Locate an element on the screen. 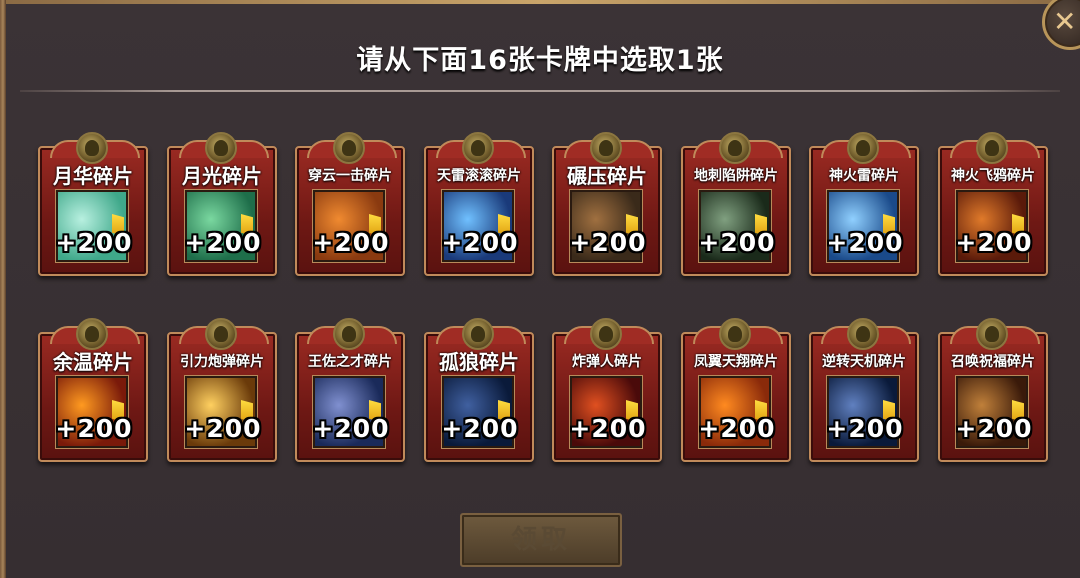 This screenshot has width=1080, height=578. shard-card: 神火飞鸦碎片 +200 is located at coordinates (993, 204).